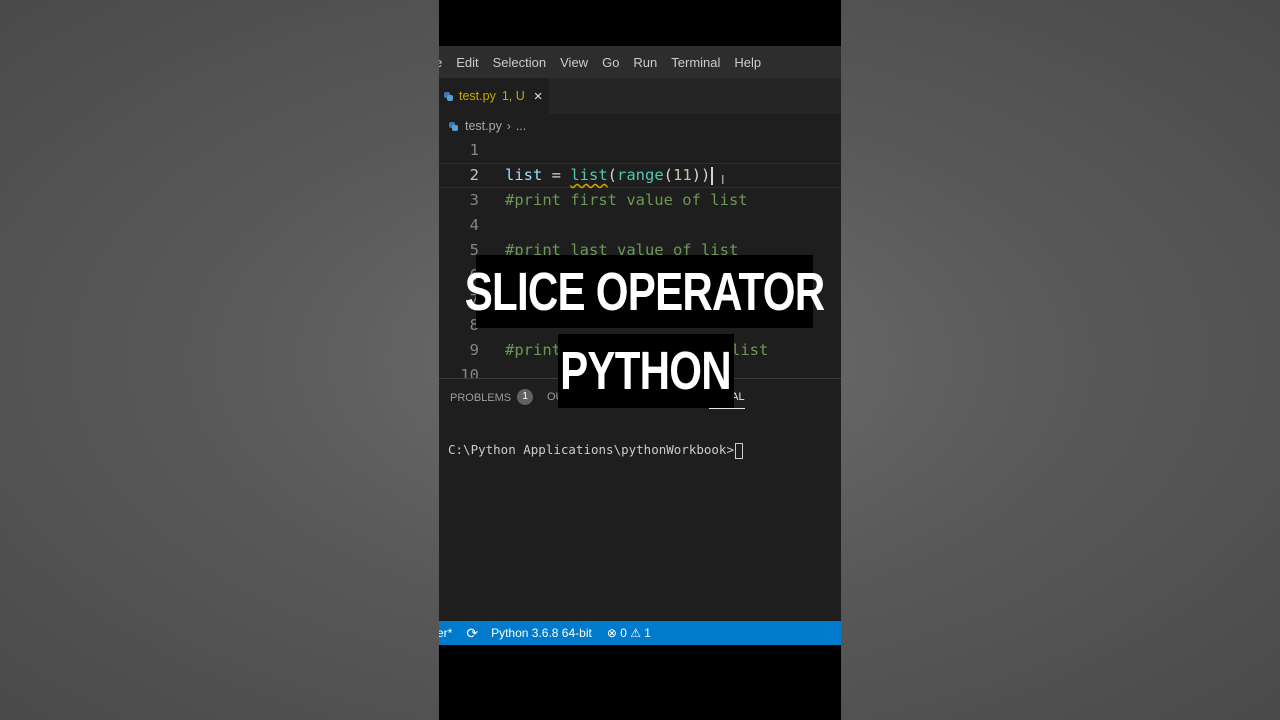  Describe the element at coordinates (629, 633) in the screenshot. I see `status-problems: ⊗ 0 ⚠ 1` at that location.